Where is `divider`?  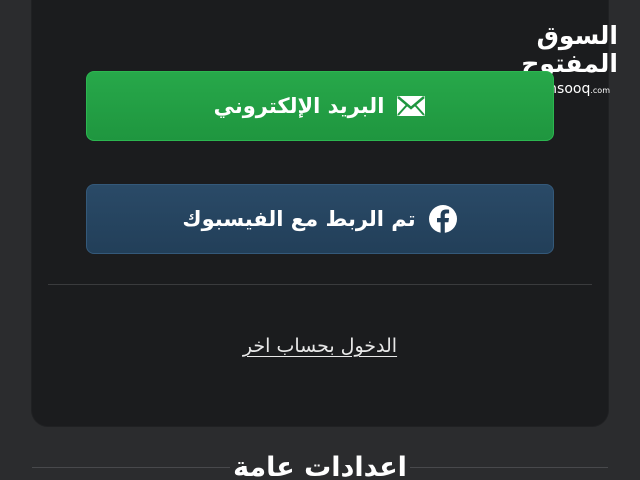 divider is located at coordinates (320, 284).